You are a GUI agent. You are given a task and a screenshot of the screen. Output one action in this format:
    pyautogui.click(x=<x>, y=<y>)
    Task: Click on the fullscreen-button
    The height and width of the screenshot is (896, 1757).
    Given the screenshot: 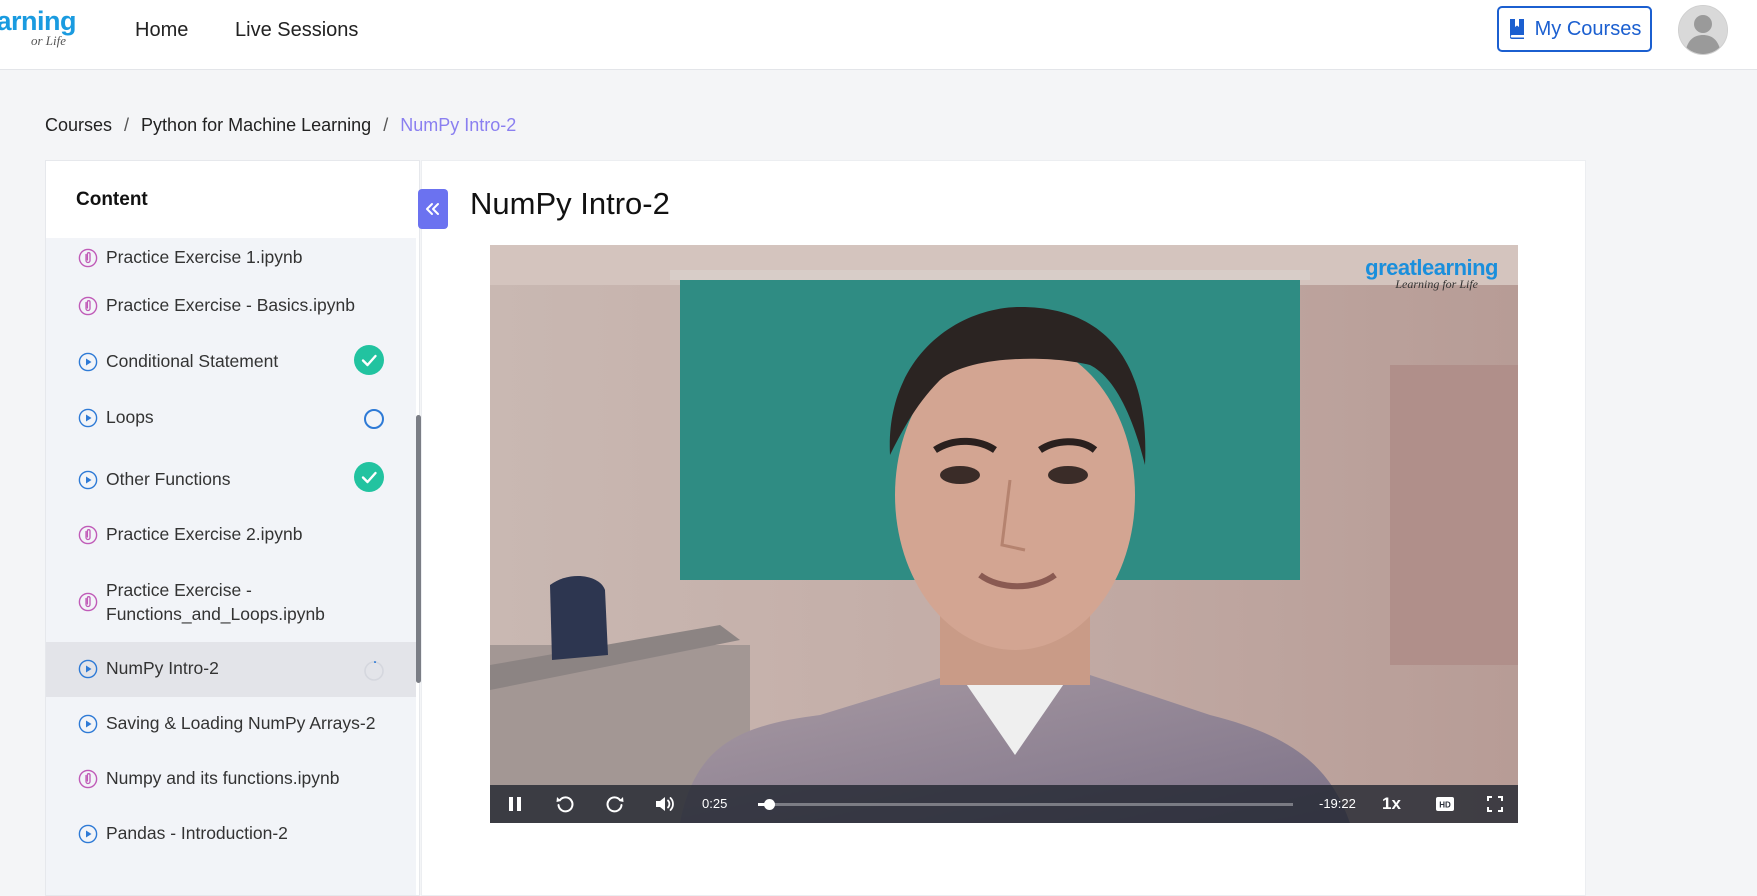 What is the action you would take?
    pyautogui.click(x=1495, y=804)
    